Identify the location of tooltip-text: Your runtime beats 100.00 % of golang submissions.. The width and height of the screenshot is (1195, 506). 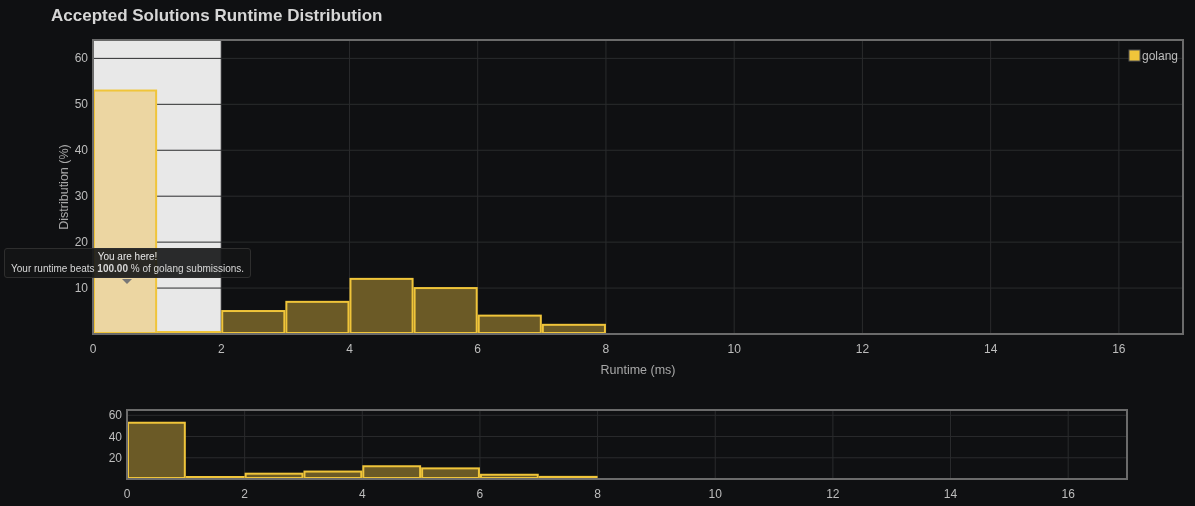
(128, 269).